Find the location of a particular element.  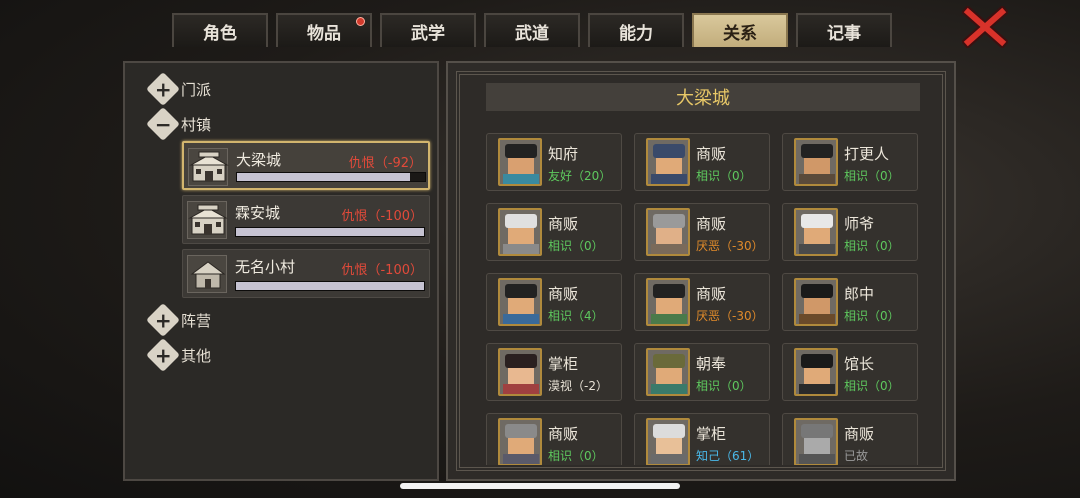

tree-node-label: 阵营 is located at coordinates (196, 320).